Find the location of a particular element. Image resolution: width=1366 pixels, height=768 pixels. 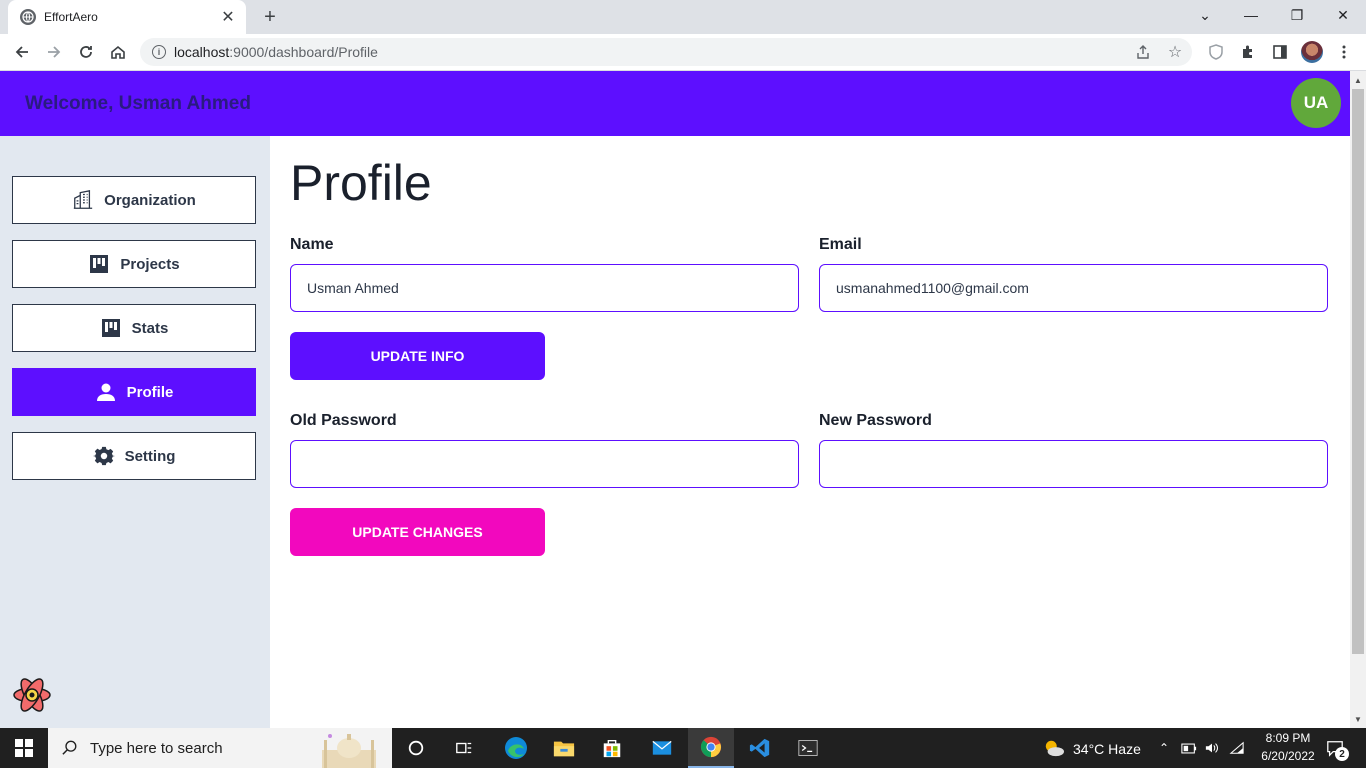

weather-icon is located at coordinates (1054, 748).